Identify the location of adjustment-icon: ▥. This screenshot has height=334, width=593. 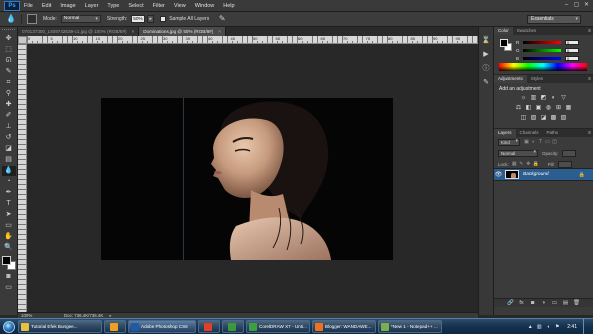
(534, 98).